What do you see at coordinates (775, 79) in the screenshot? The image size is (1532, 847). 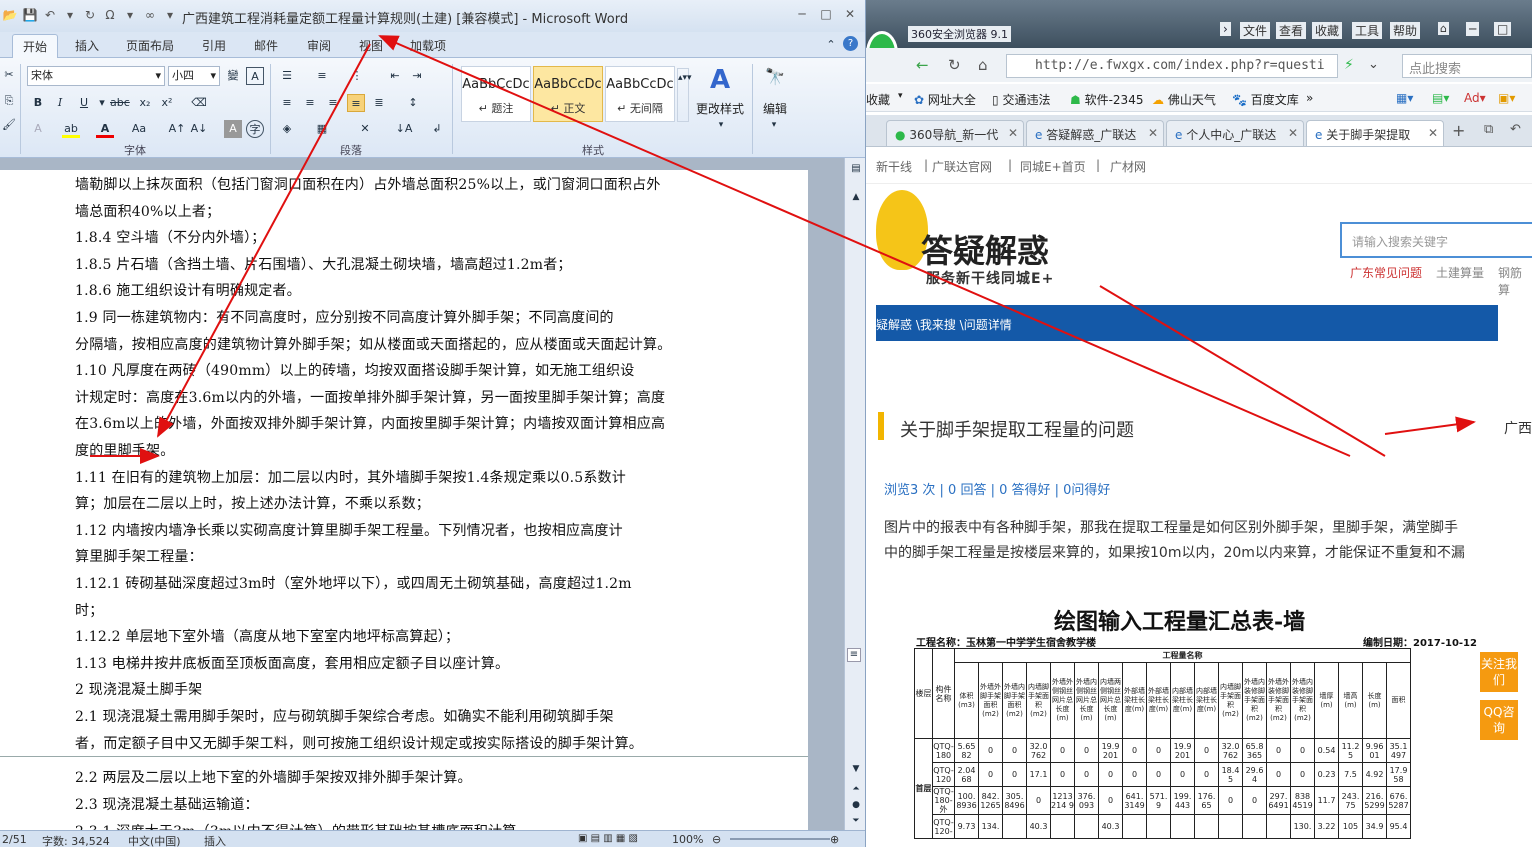 I see `find-icon: 🔭` at bounding box center [775, 79].